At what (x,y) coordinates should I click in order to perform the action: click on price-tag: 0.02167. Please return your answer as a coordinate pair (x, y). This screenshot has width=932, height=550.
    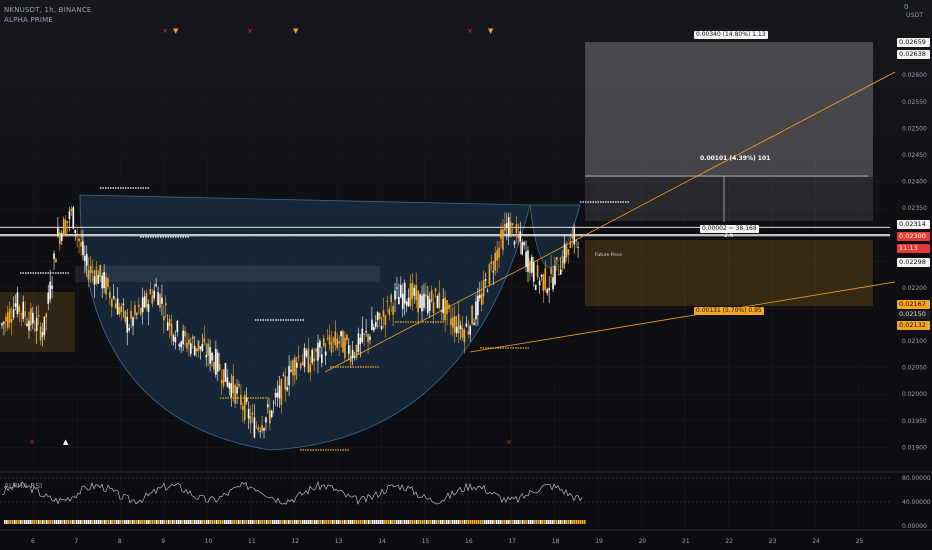
    Looking at the image, I should click on (913, 304).